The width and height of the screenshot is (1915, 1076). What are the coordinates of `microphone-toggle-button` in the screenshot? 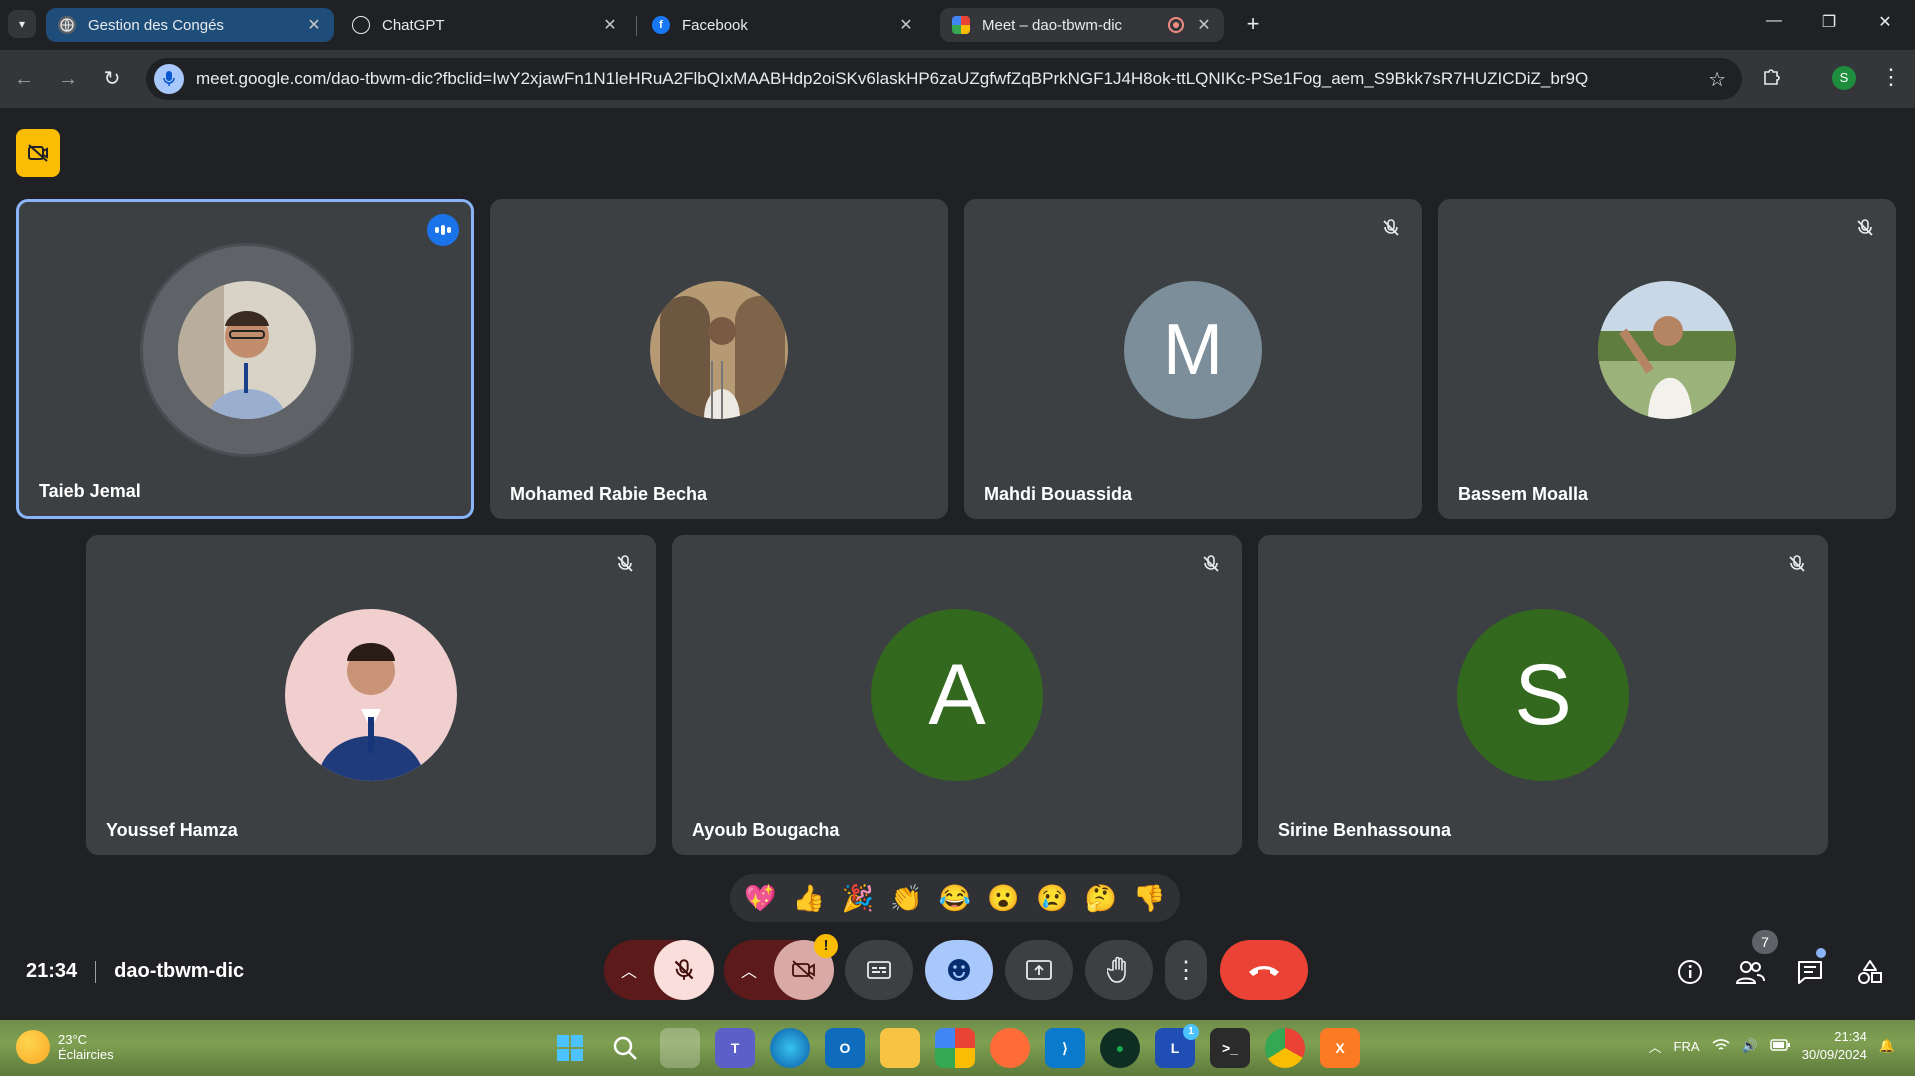 It's located at (684, 970).